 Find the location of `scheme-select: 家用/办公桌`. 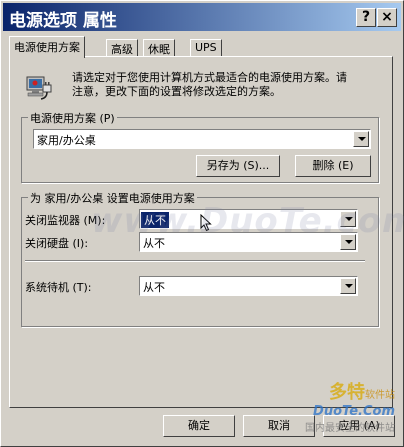

scheme-select: 家用/办公桌 is located at coordinates (202, 139).